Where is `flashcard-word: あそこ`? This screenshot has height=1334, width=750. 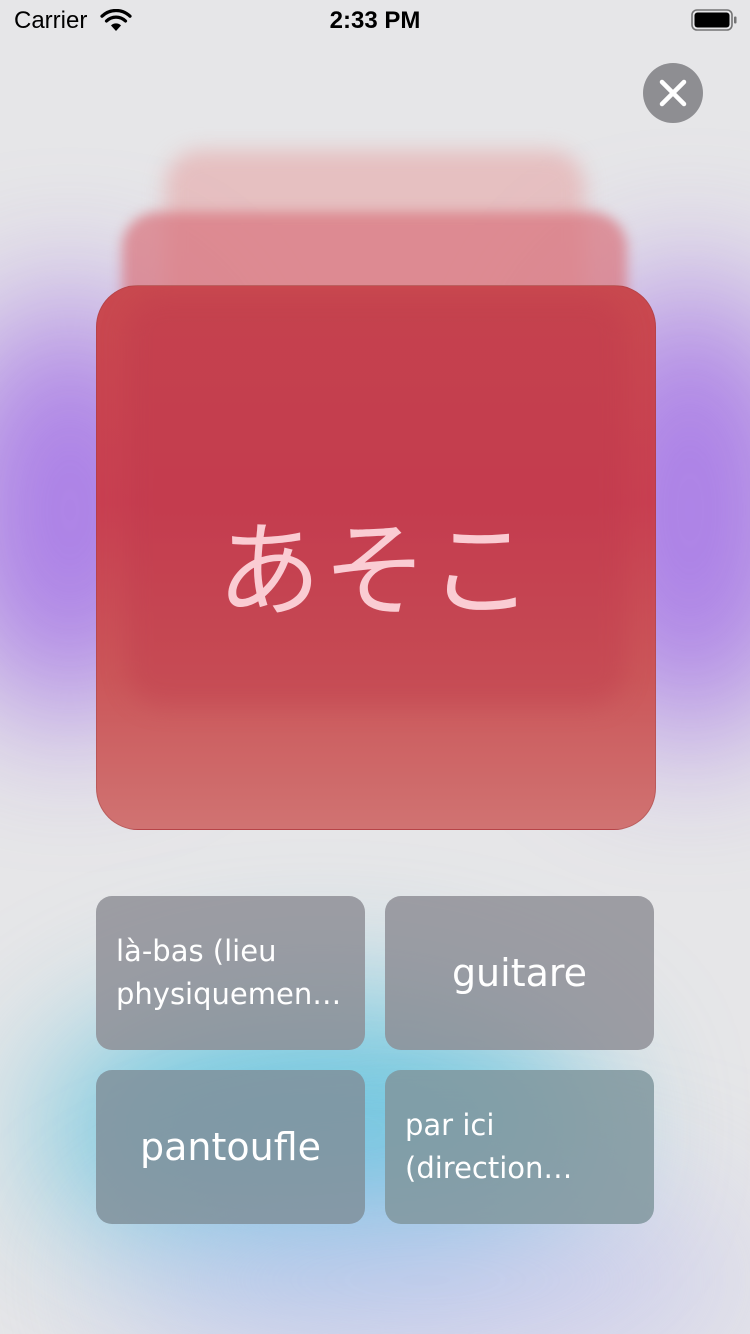
flashcard-word: あそこ is located at coordinates (375, 571).